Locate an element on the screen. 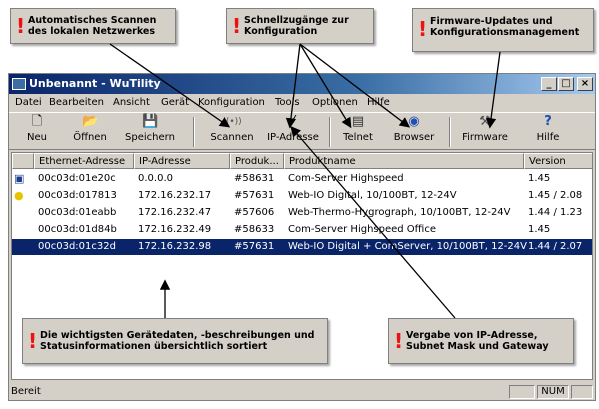  callout-shortcuts: ! Schnellzugänge zur Konfiguration is located at coordinates (300, 26).